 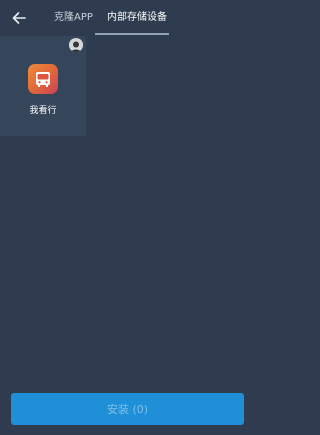 I want to click on app-icon, so click(x=43, y=79).